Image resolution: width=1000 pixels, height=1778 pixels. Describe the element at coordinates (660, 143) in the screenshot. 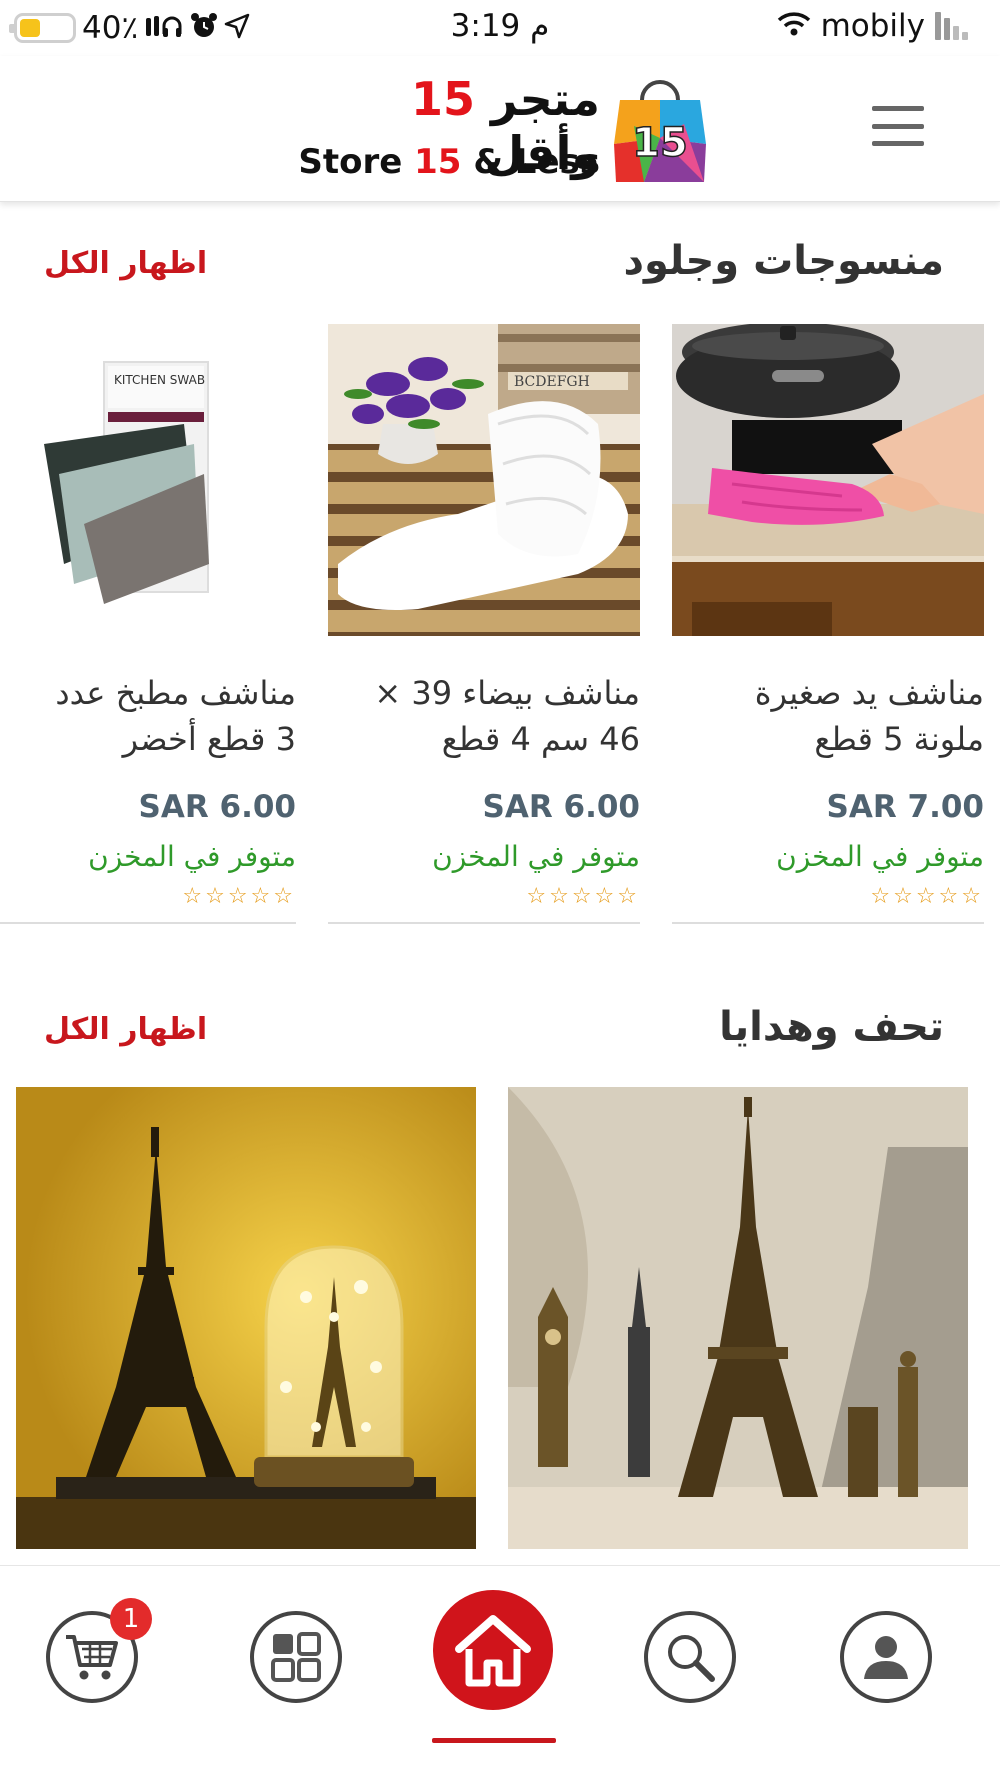

I see `svg-text: 15` at that location.